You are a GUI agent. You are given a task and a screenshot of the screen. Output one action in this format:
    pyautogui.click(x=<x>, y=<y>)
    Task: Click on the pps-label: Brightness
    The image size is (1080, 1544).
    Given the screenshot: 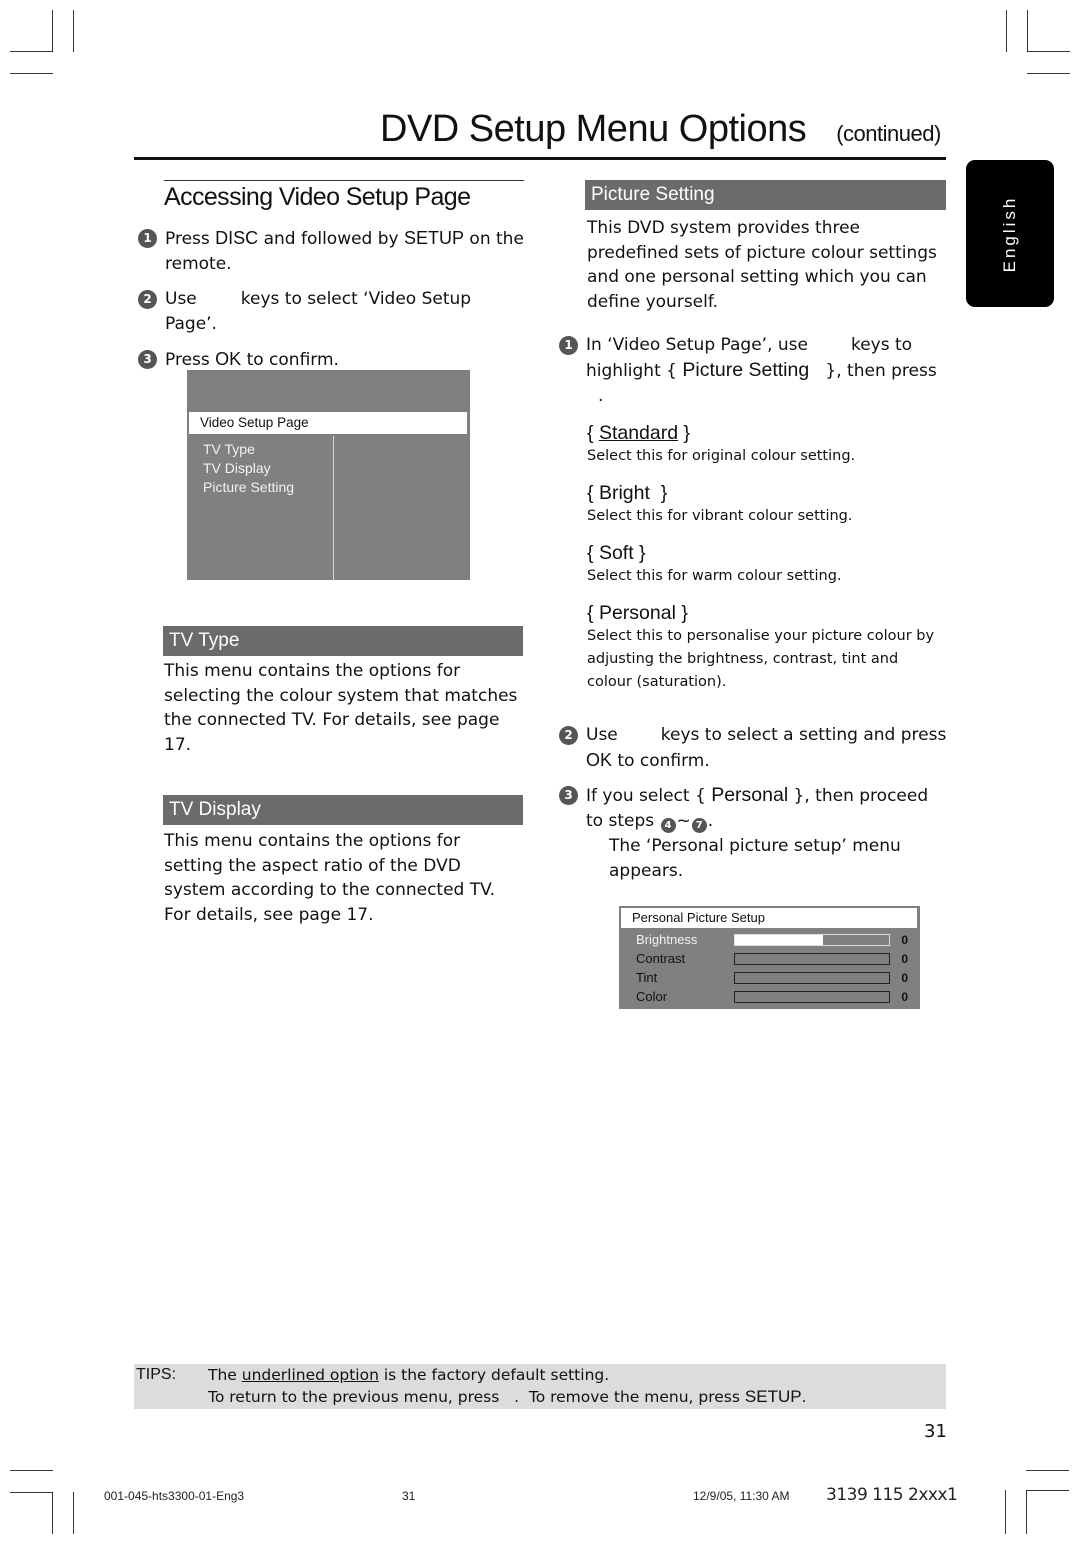 What is the action you would take?
    pyautogui.click(x=667, y=939)
    